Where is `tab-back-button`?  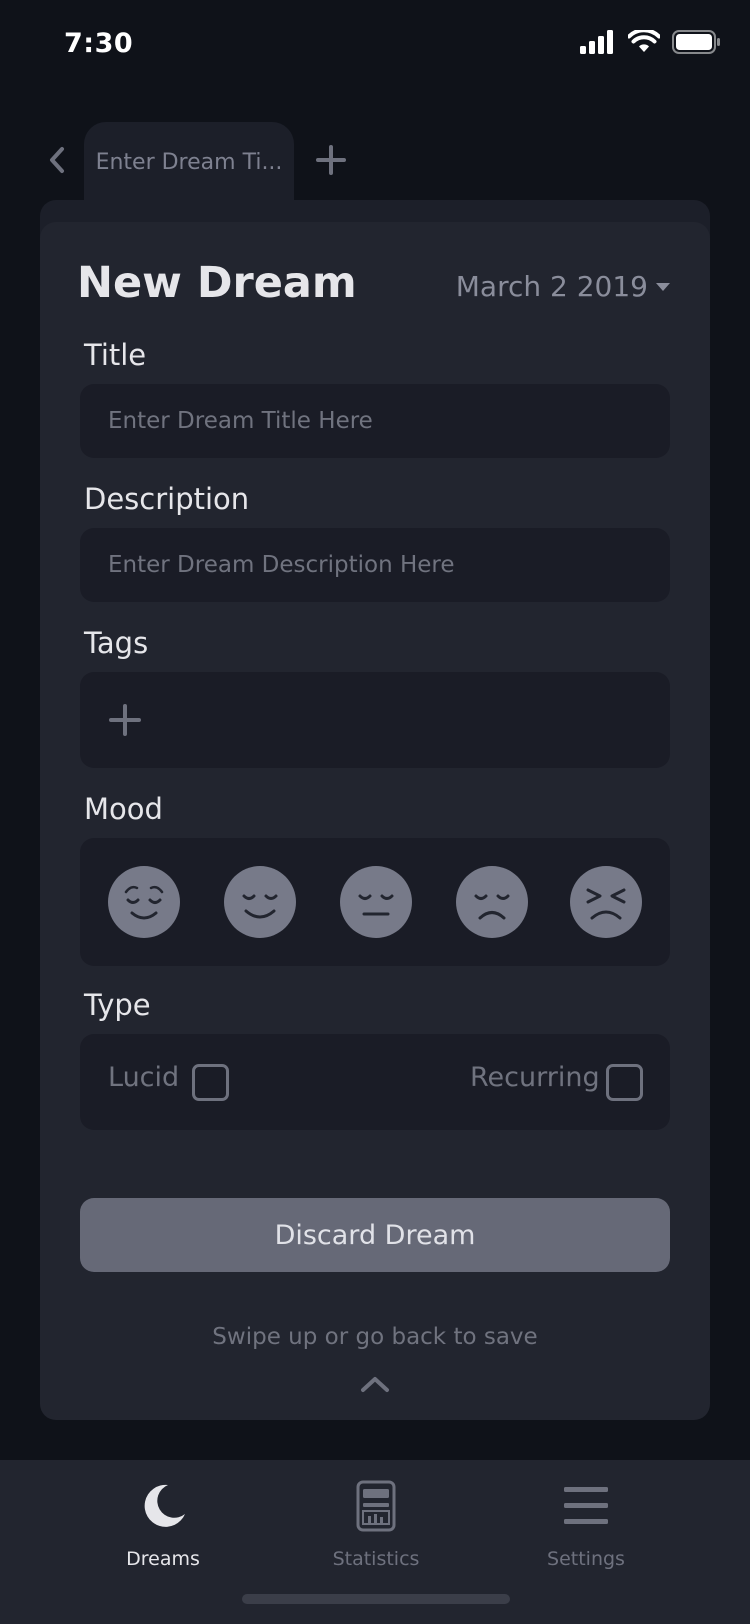
tab-back-button is located at coordinates (57, 160).